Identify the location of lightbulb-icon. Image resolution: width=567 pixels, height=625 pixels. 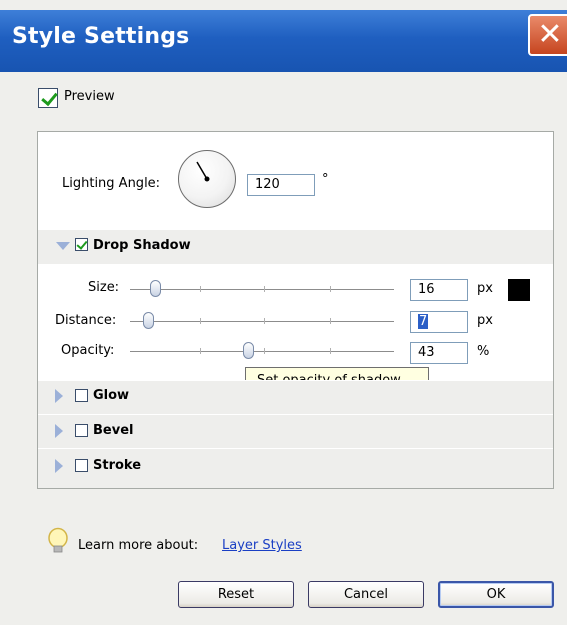
(58, 540).